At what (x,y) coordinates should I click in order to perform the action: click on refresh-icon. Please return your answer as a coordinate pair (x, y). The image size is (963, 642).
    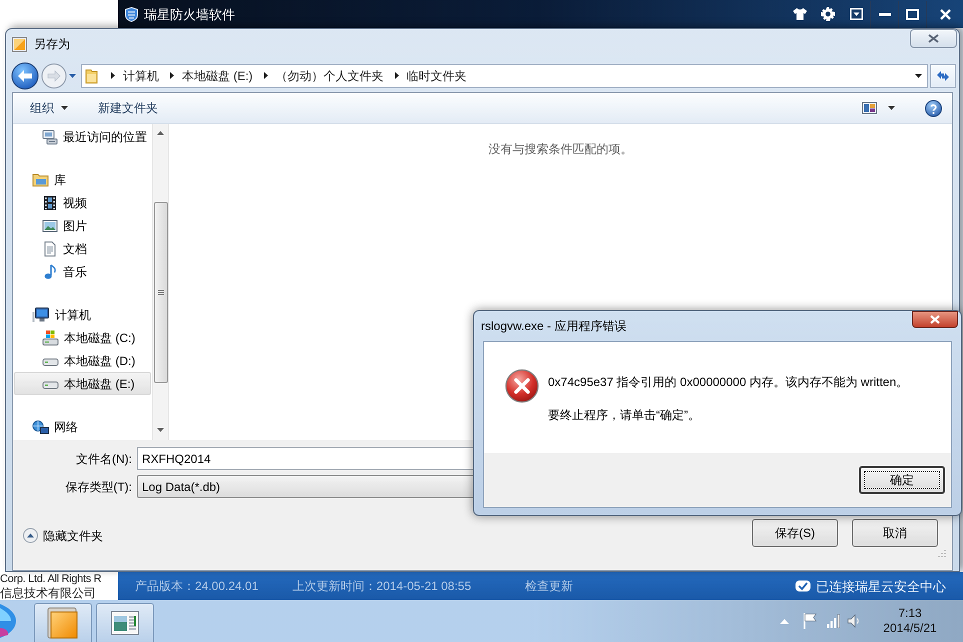
    Looking at the image, I should click on (943, 76).